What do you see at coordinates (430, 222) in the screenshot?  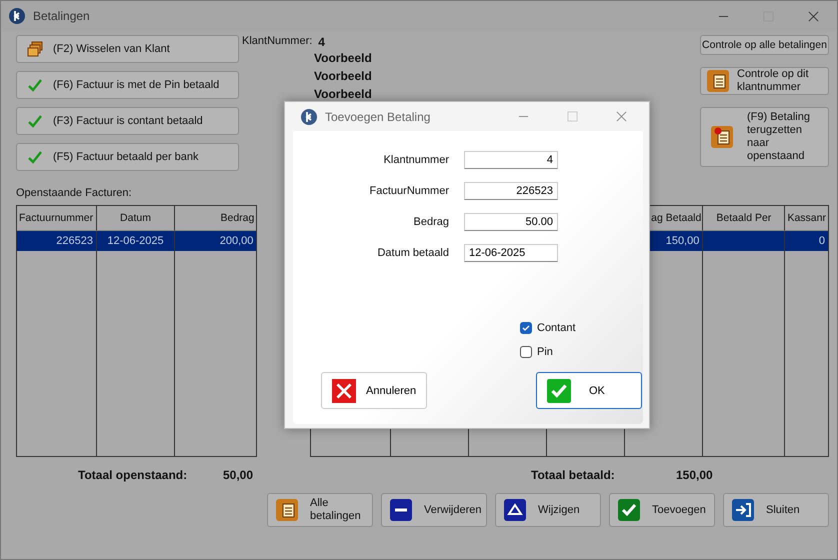 I see `field-label: Bedrag` at bounding box center [430, 222].